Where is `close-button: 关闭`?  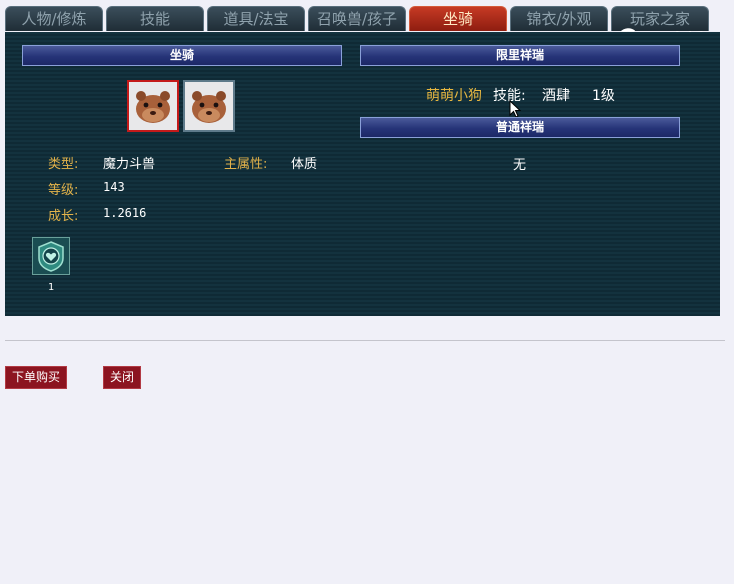 close-button: 关闭 is located at coordinates (122, 377).